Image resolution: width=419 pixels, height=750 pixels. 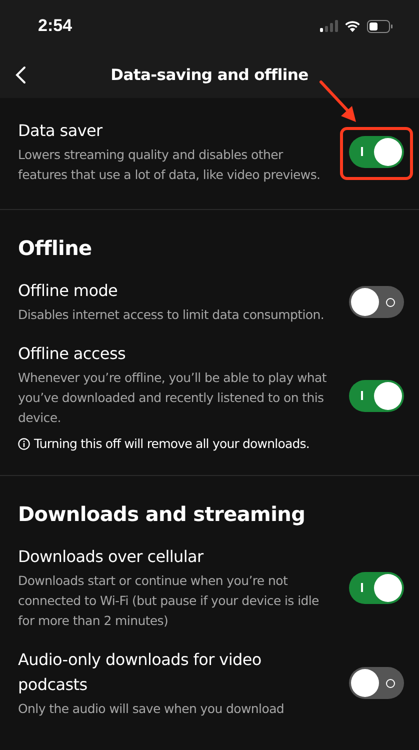 I want to click on annotation-arrow, so click(x=339, y=102).